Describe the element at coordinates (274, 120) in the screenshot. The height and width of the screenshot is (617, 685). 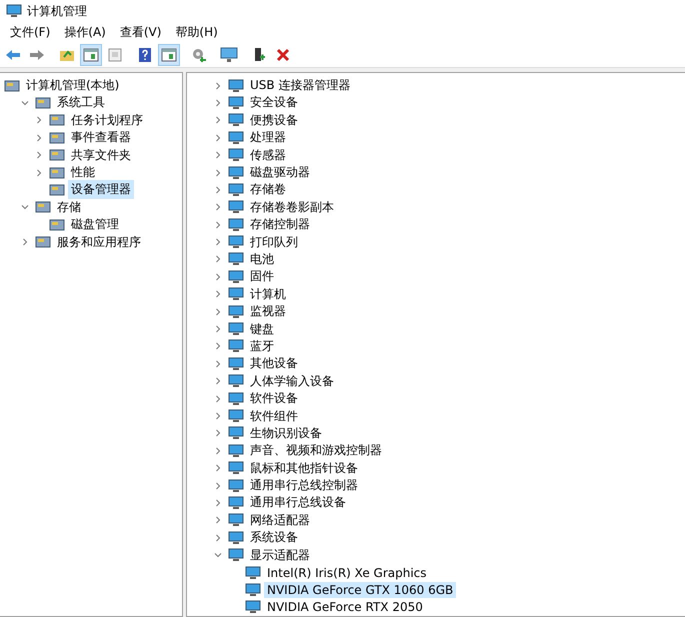
I see `tree-item: 便携设备` at that location.